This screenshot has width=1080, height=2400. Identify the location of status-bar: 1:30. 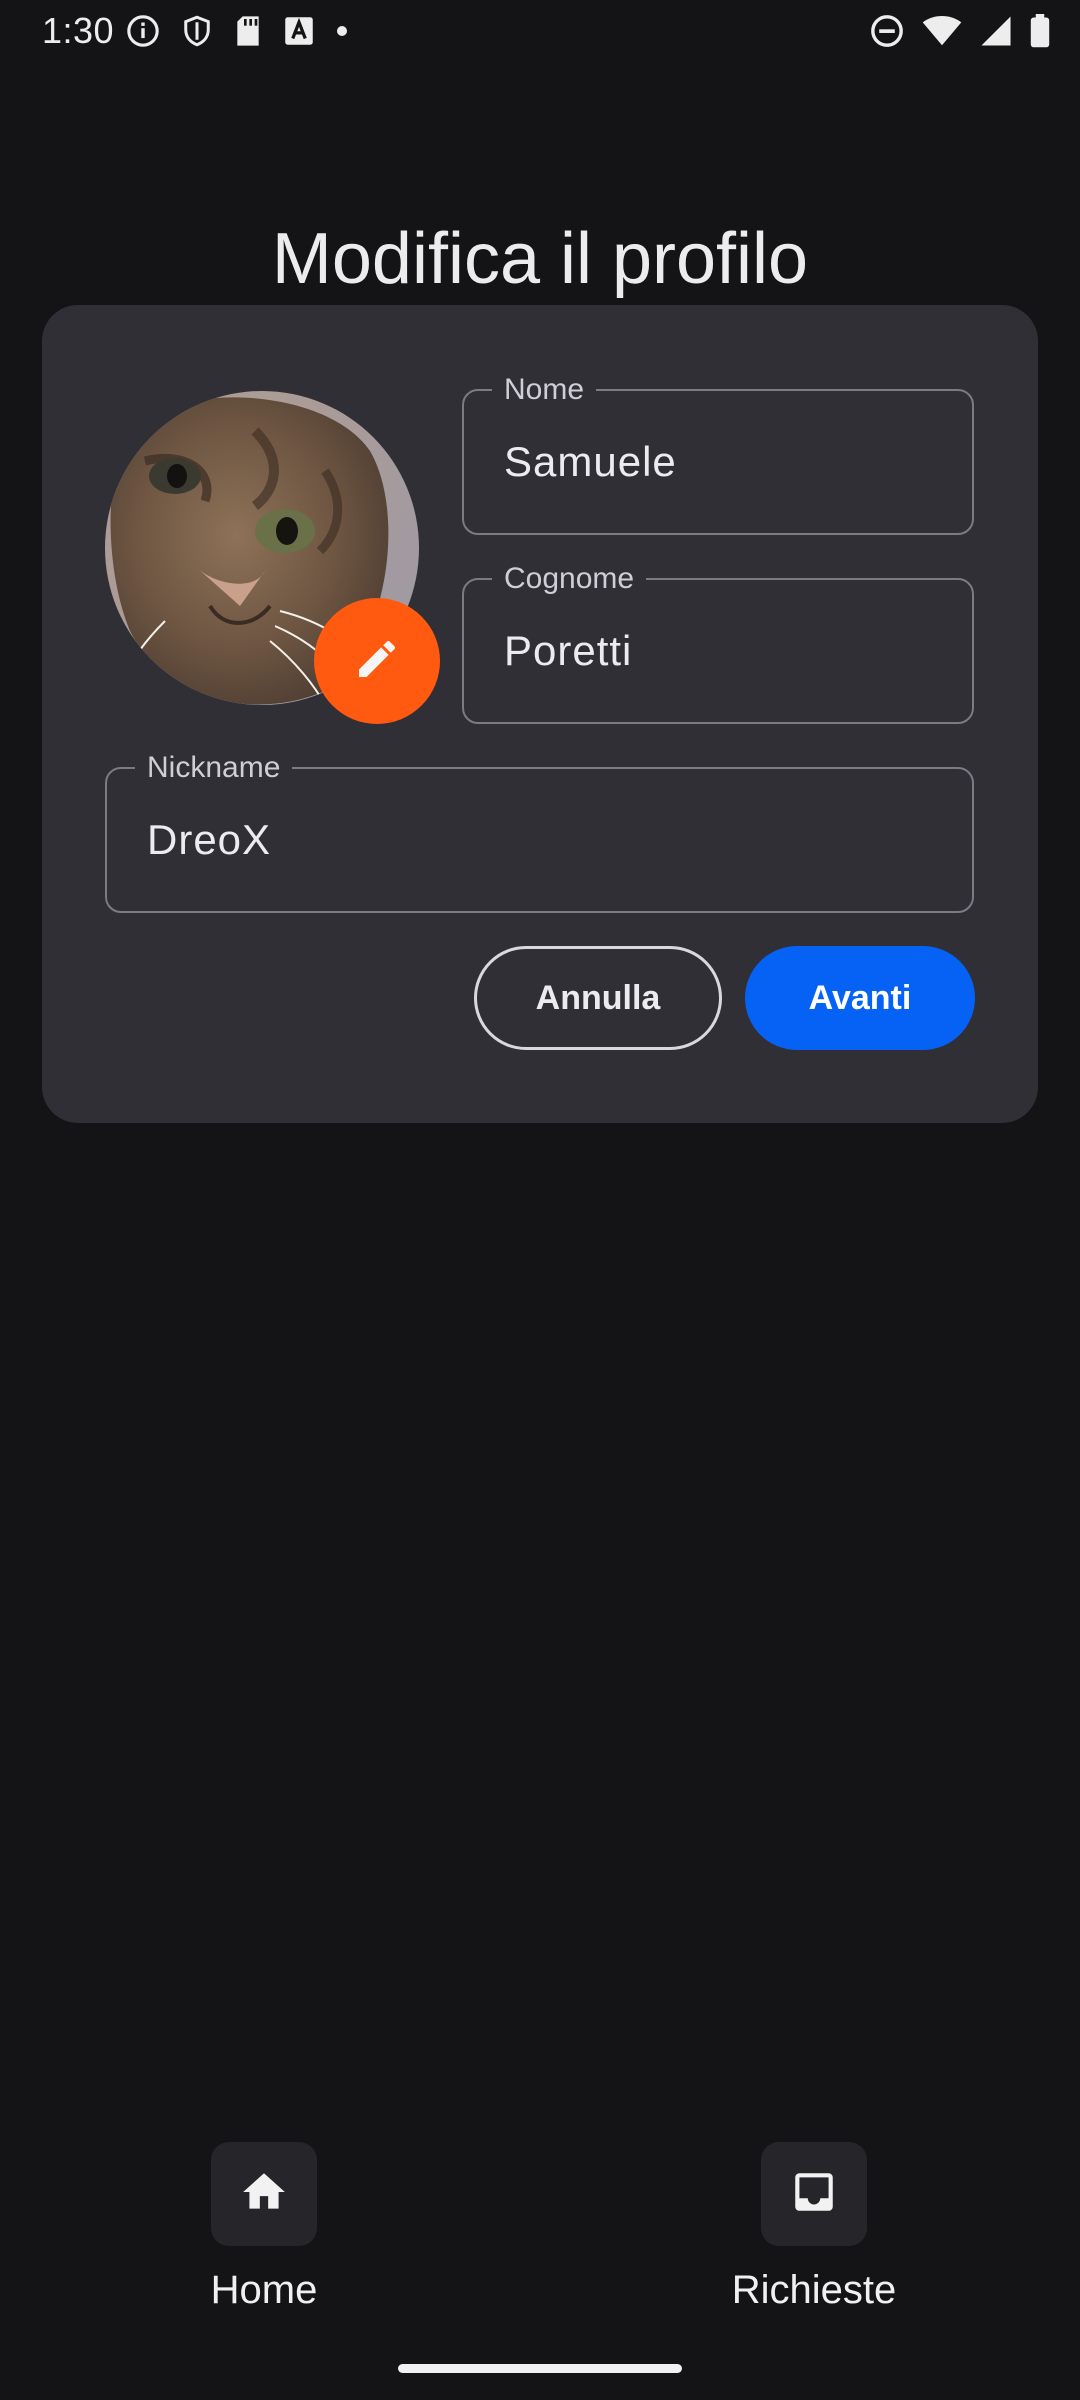
(540, 32).